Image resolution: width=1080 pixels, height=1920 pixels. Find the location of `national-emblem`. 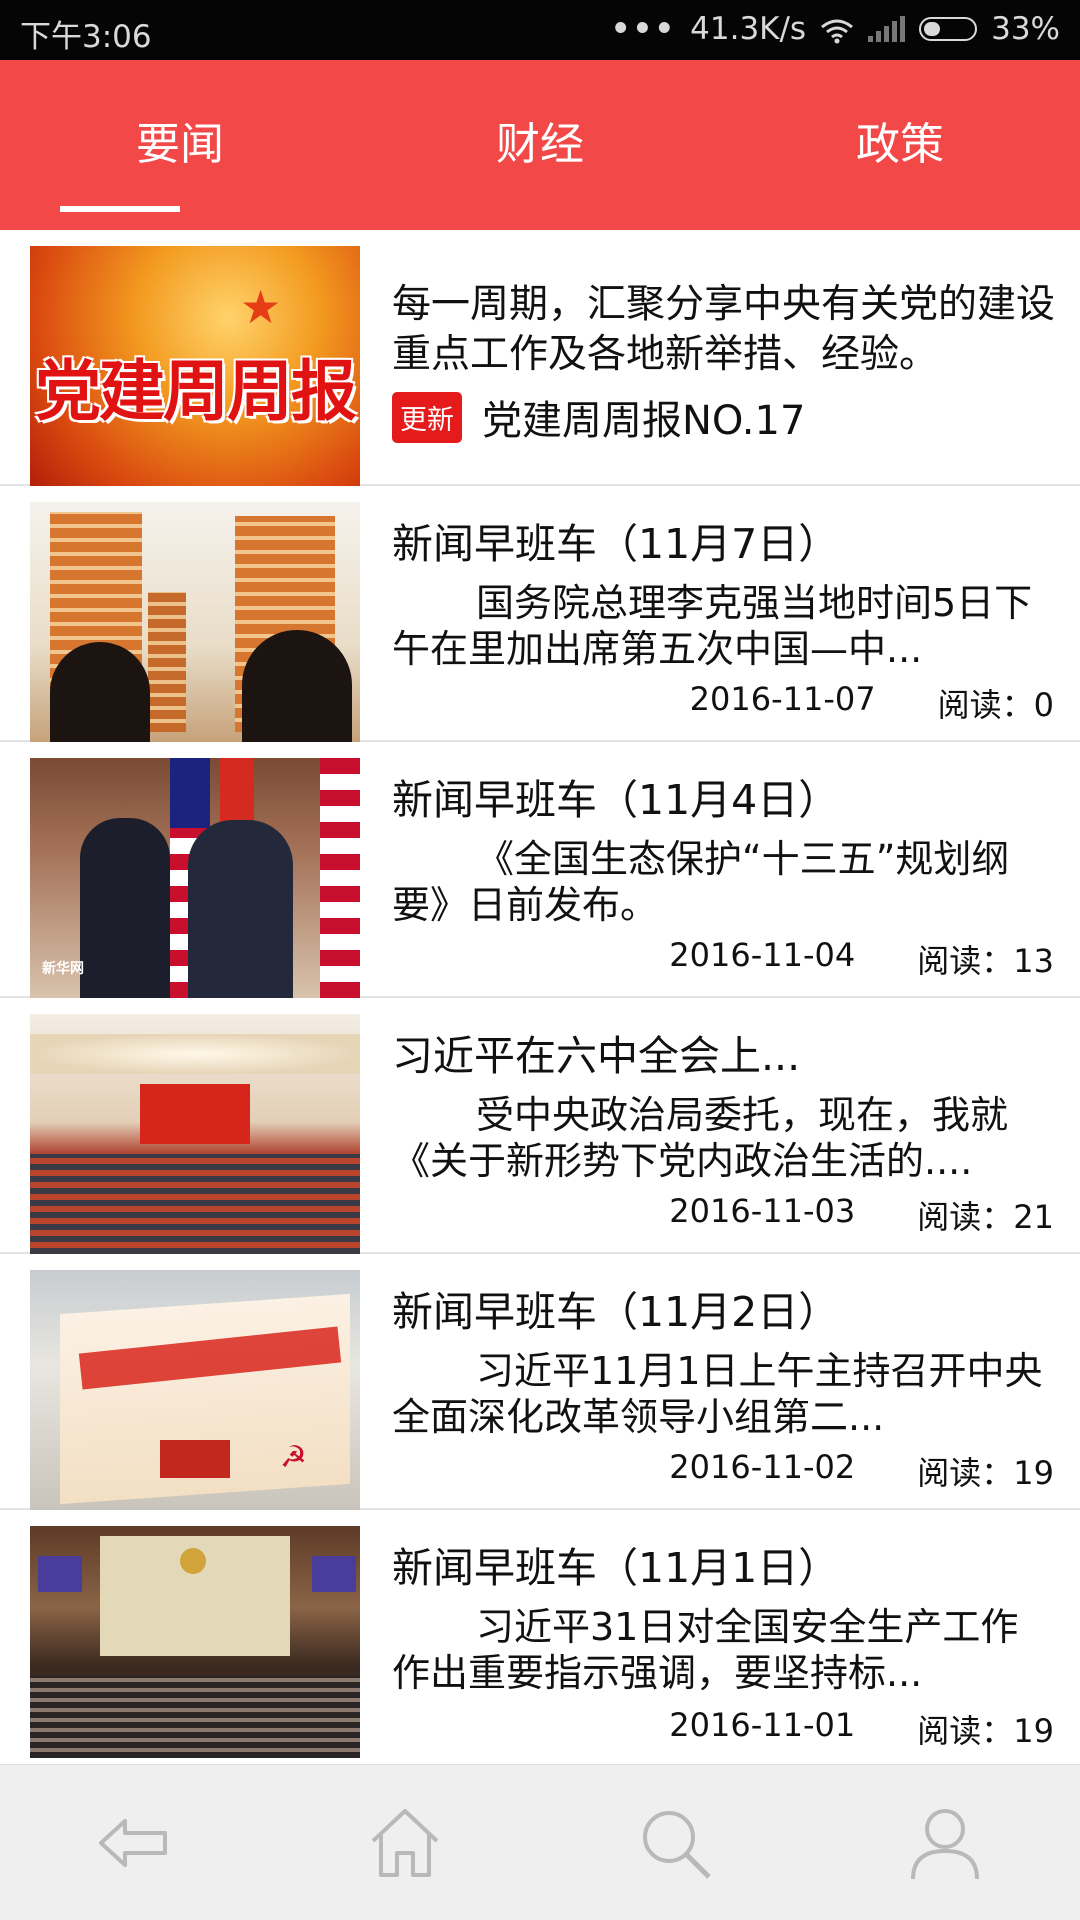

national-emblem is located at coordinates (193, 1561).